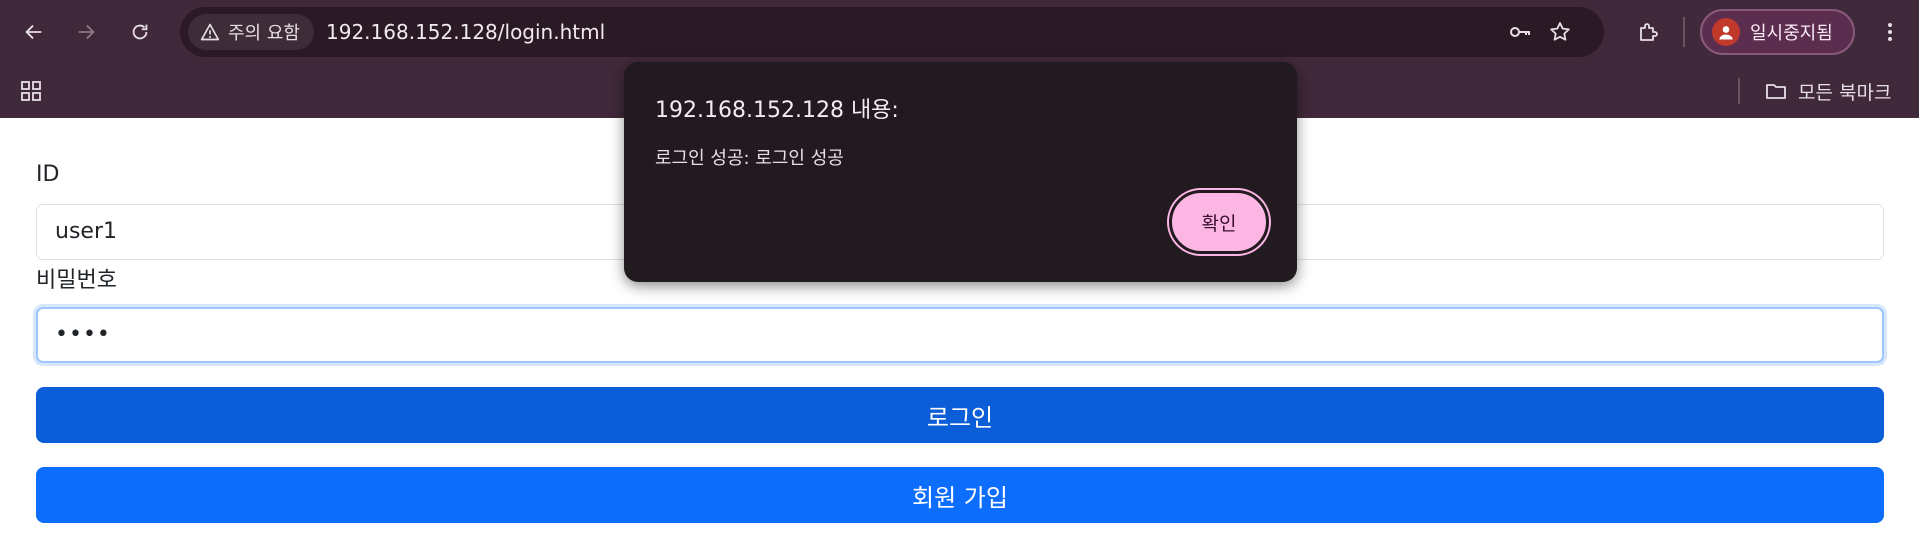 The width and height of the screenshot is (1919, 557). I want to click on dialog-title: 192.168.152.128 내용:, so click(777, 110).